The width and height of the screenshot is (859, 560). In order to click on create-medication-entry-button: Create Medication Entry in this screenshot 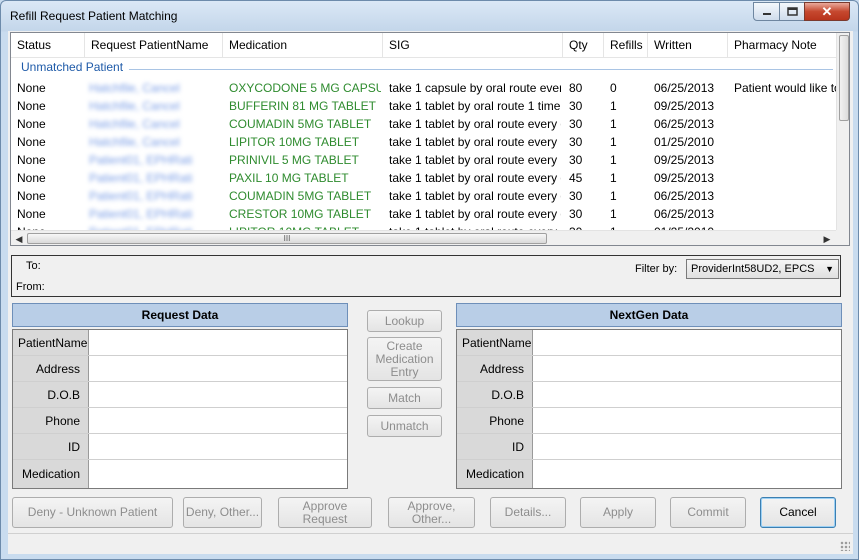, I will do `click(404, 359)`.